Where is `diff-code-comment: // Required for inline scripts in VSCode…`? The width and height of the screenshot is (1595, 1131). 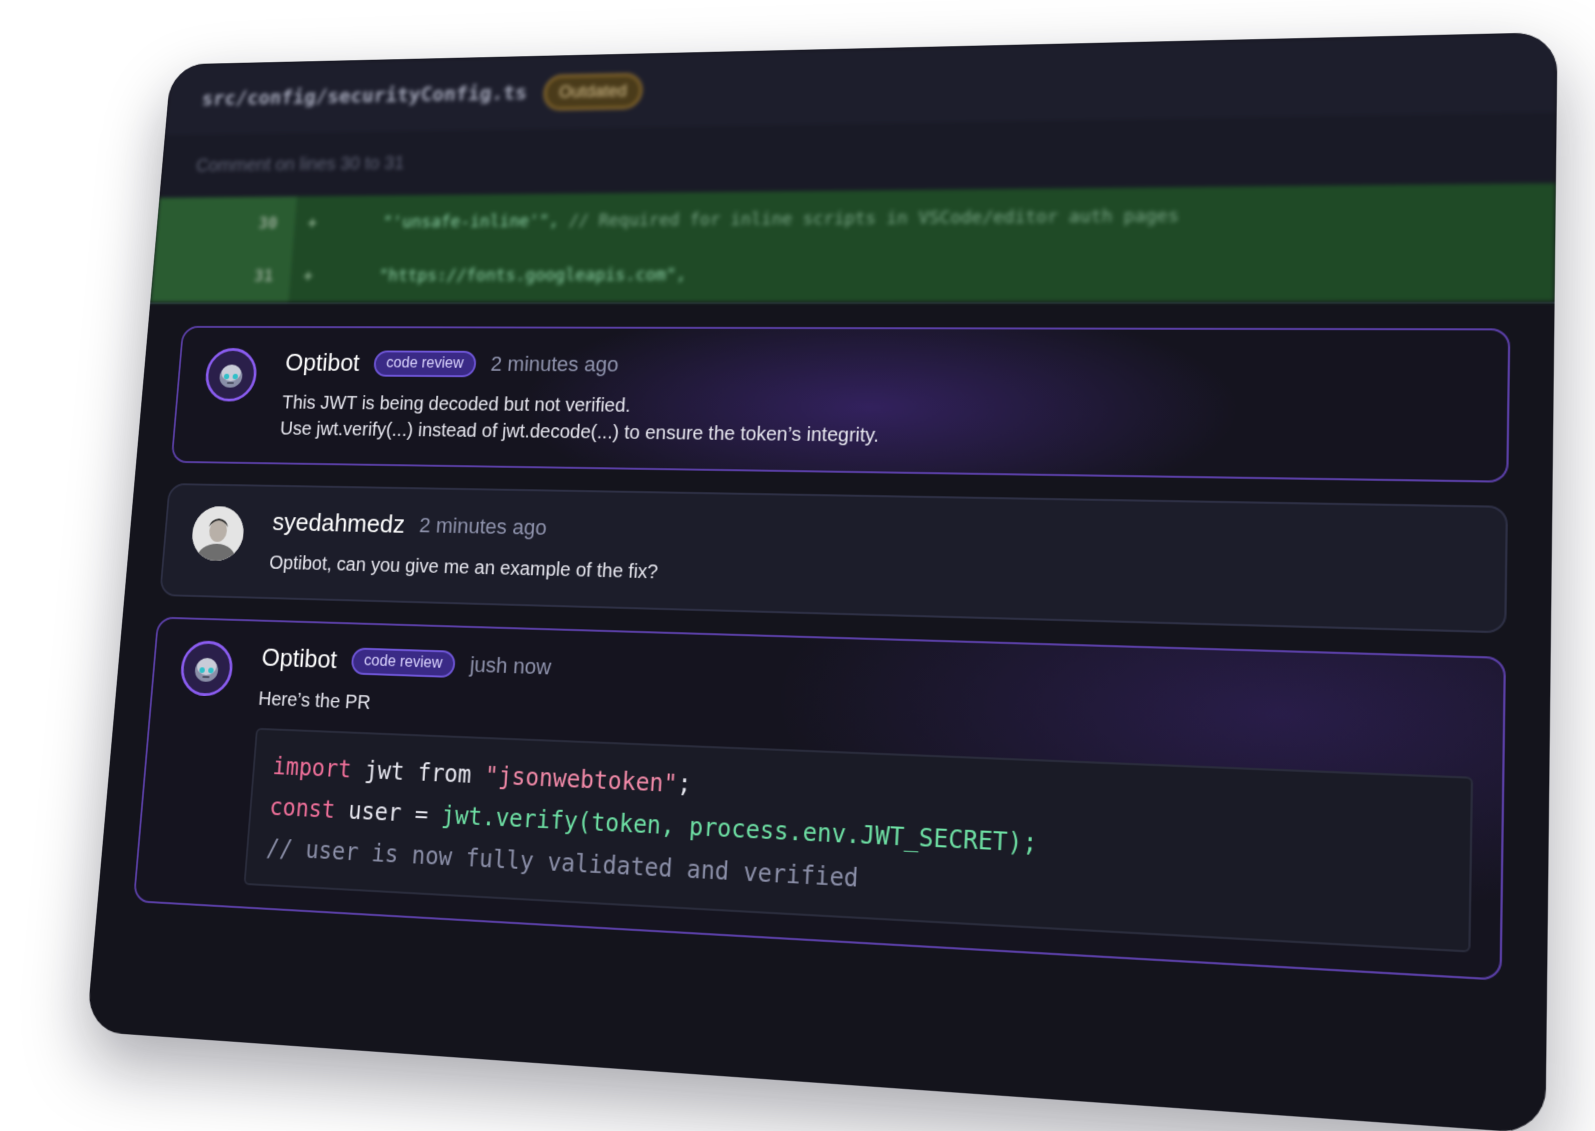 diff-code-comment: // Required for inline scripts in VSCode… is located at coordinates (874, 218).